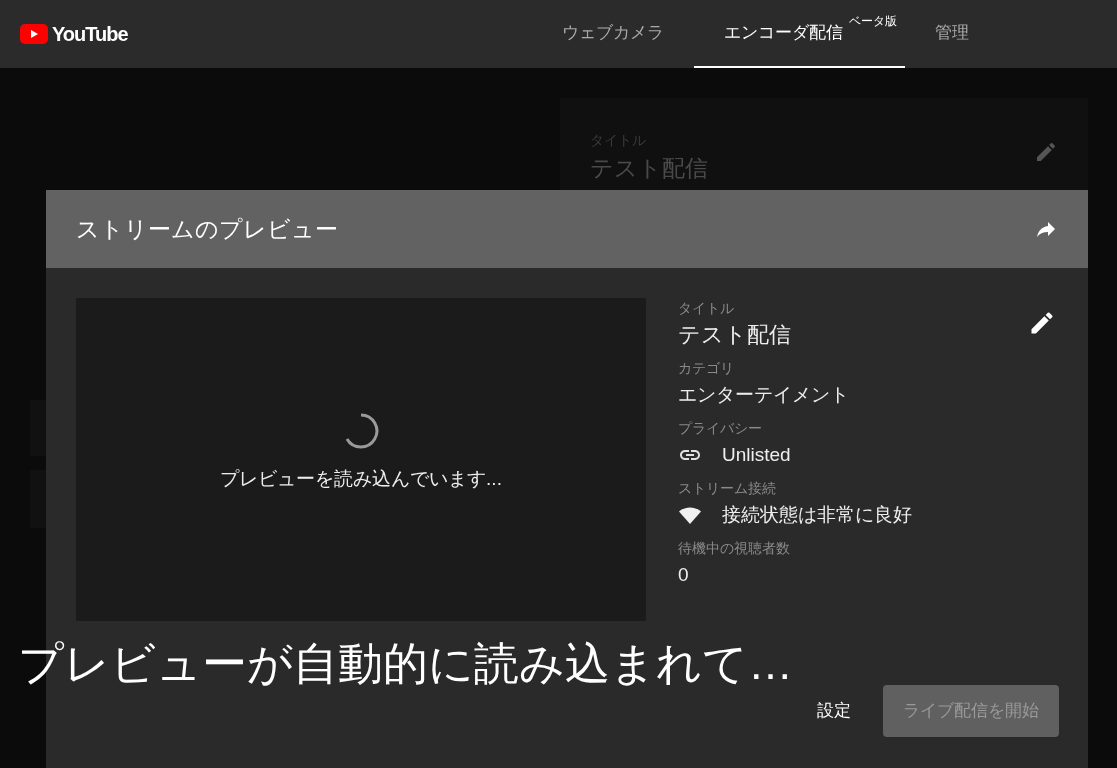 This screenshot has width=1117, height=768. What do you see at coordinates (952, 34) in the screenshot?
I see `nav-tab: 管理` at bounding box center [952, 34].